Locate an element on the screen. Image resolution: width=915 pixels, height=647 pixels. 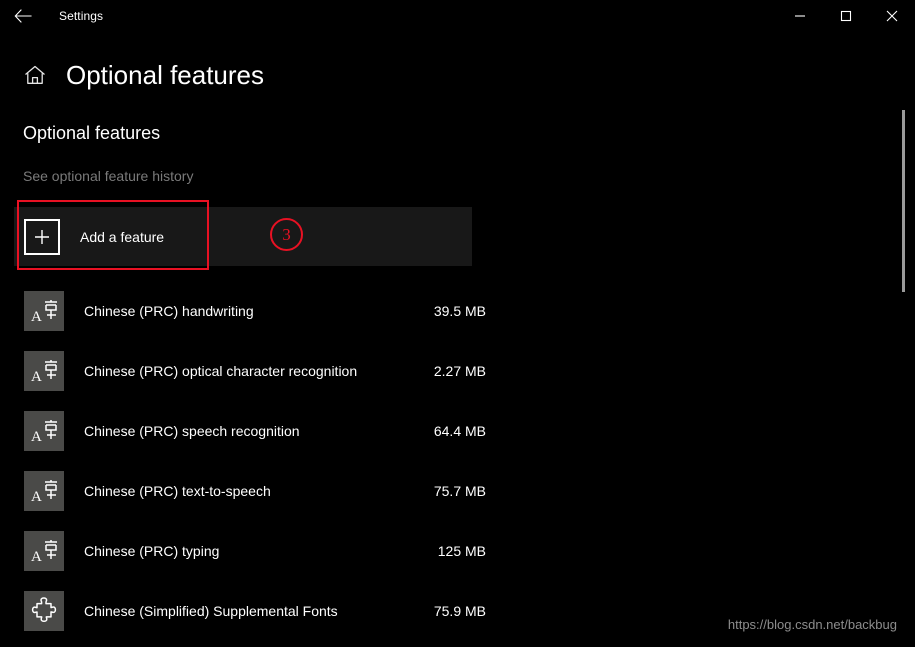
list-item: A Chinese (PRC) handwriting 39.5 MB is located at coordinates (250, 311).